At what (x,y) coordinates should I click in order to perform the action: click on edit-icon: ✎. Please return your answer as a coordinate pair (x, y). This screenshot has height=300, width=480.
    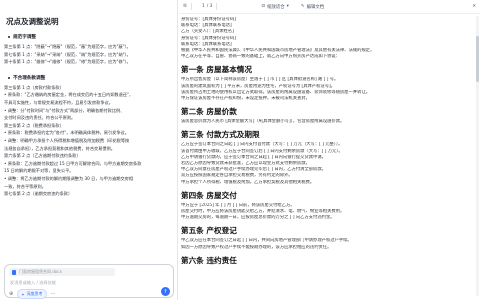
    Looking at the image, I should click on (302, 6).